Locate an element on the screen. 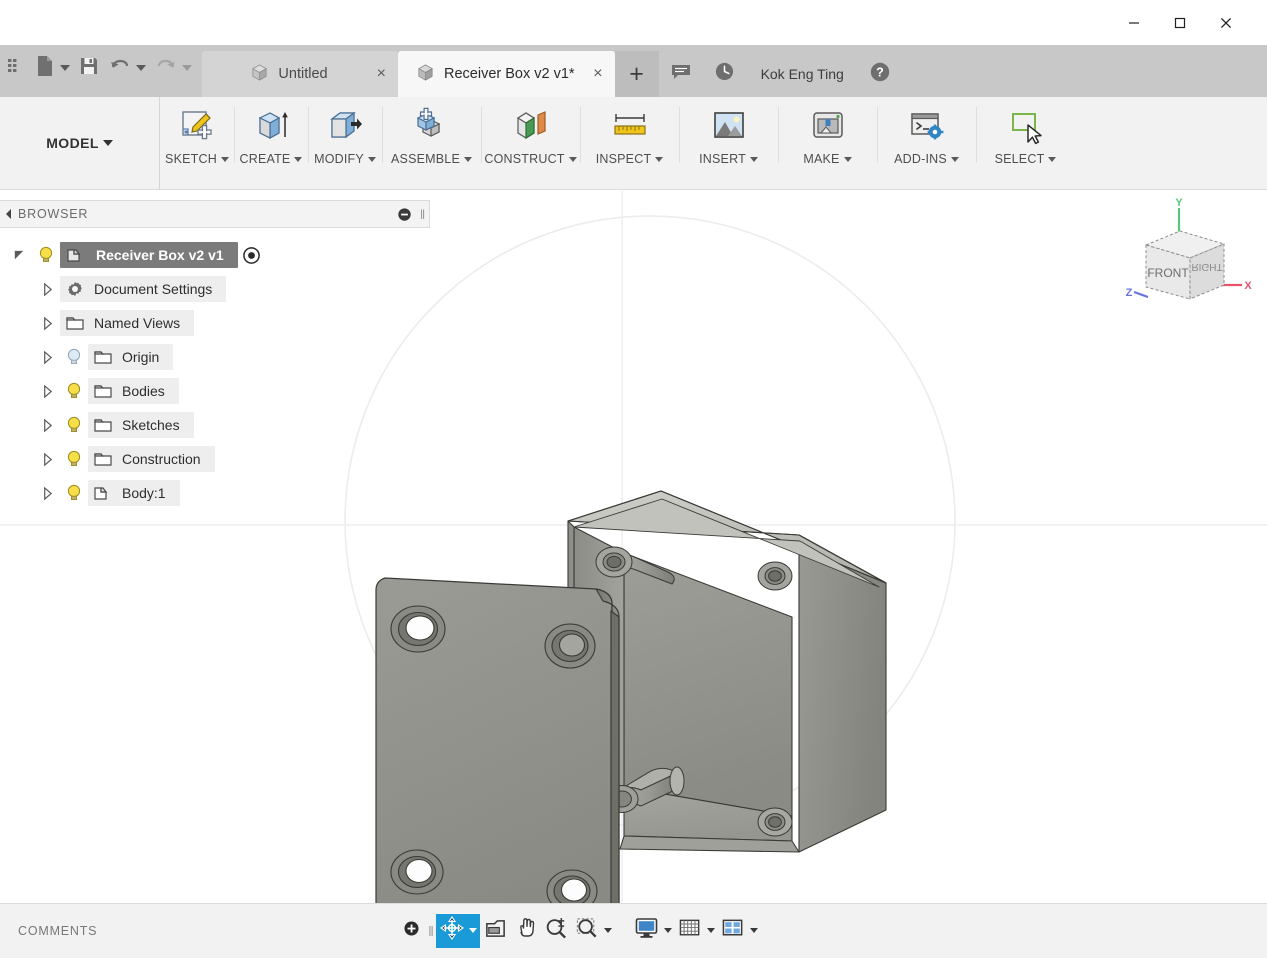 The image size is (1267, 958). triangle-down-icon is located at coordinates (19, 255).